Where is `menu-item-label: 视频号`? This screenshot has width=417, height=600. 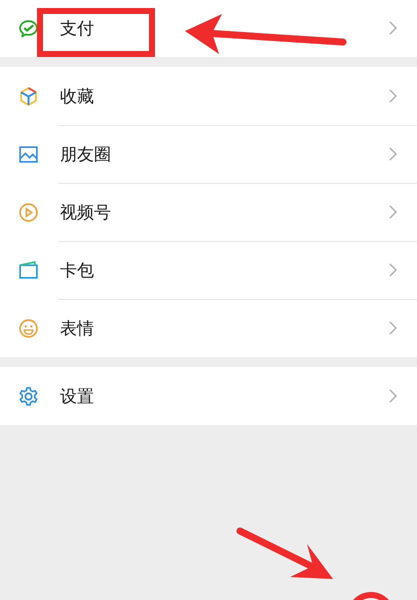
menu-item-label: 视频号 is located at coordinates (85, 213).